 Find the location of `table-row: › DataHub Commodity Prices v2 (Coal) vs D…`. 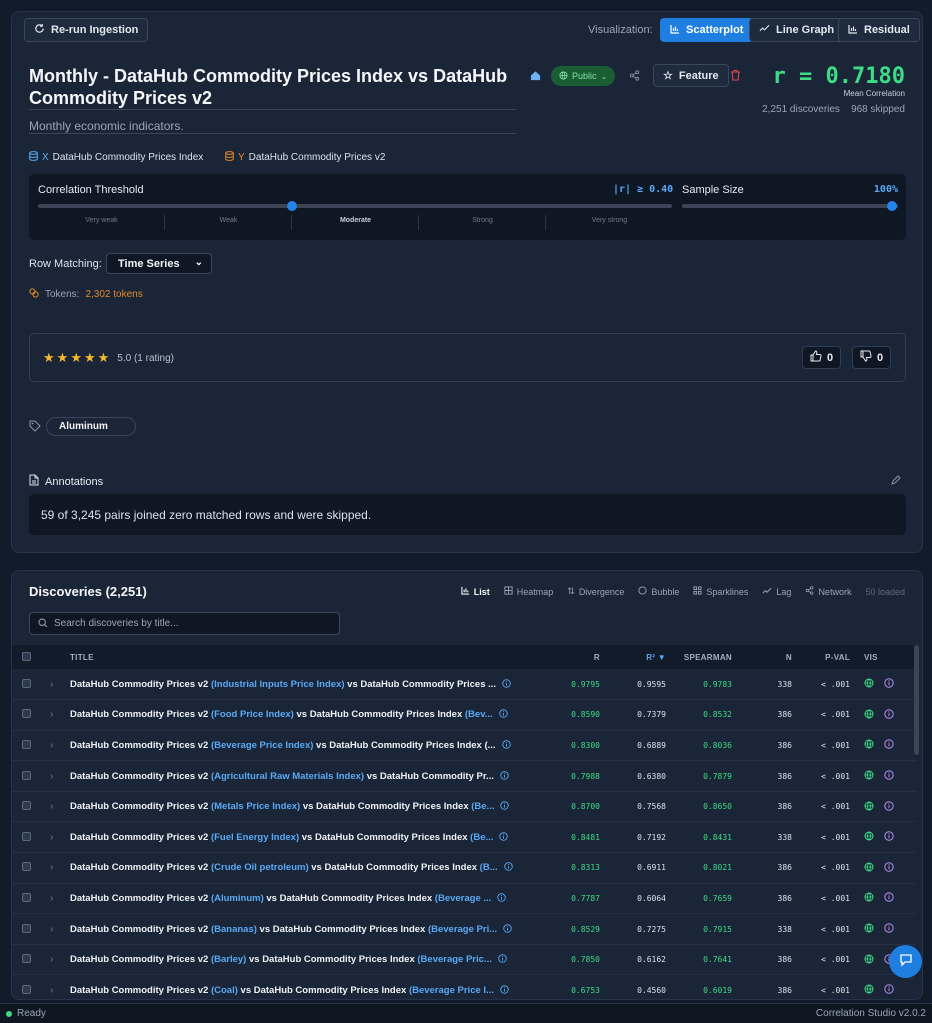

table-row: › DataHub Commodity Prices v2 (Coal) vs D… is located at coordinates (464, 987).